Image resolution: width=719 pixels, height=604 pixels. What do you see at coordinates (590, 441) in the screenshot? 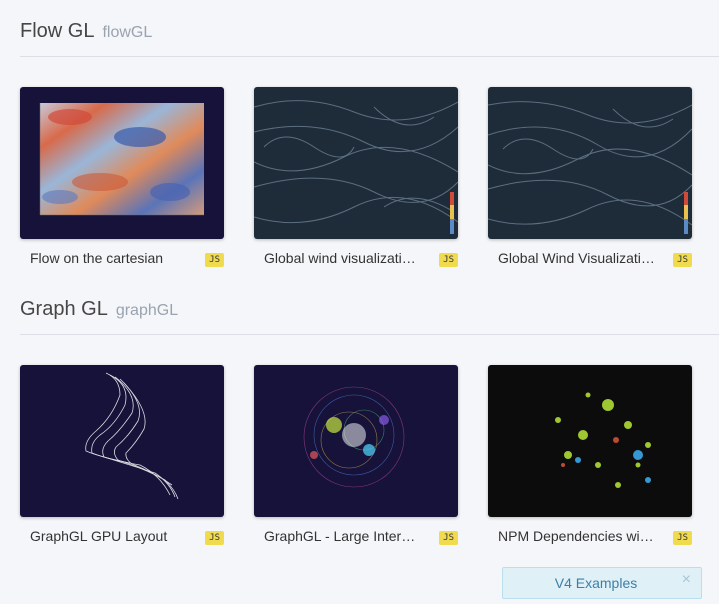
I see `thumbnail-npm-dependencies` at bounding box center [590, 441].